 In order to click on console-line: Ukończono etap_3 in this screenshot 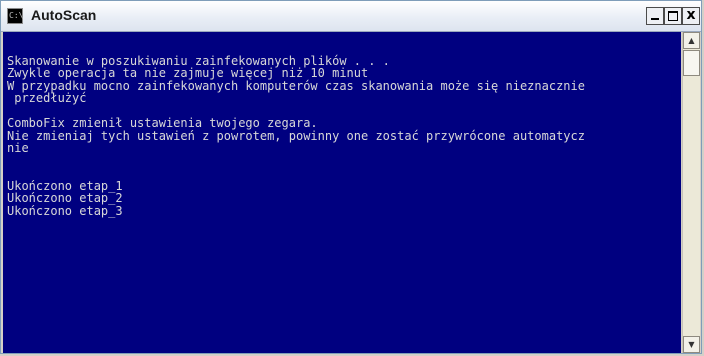, I will do `click(65, 210)`.